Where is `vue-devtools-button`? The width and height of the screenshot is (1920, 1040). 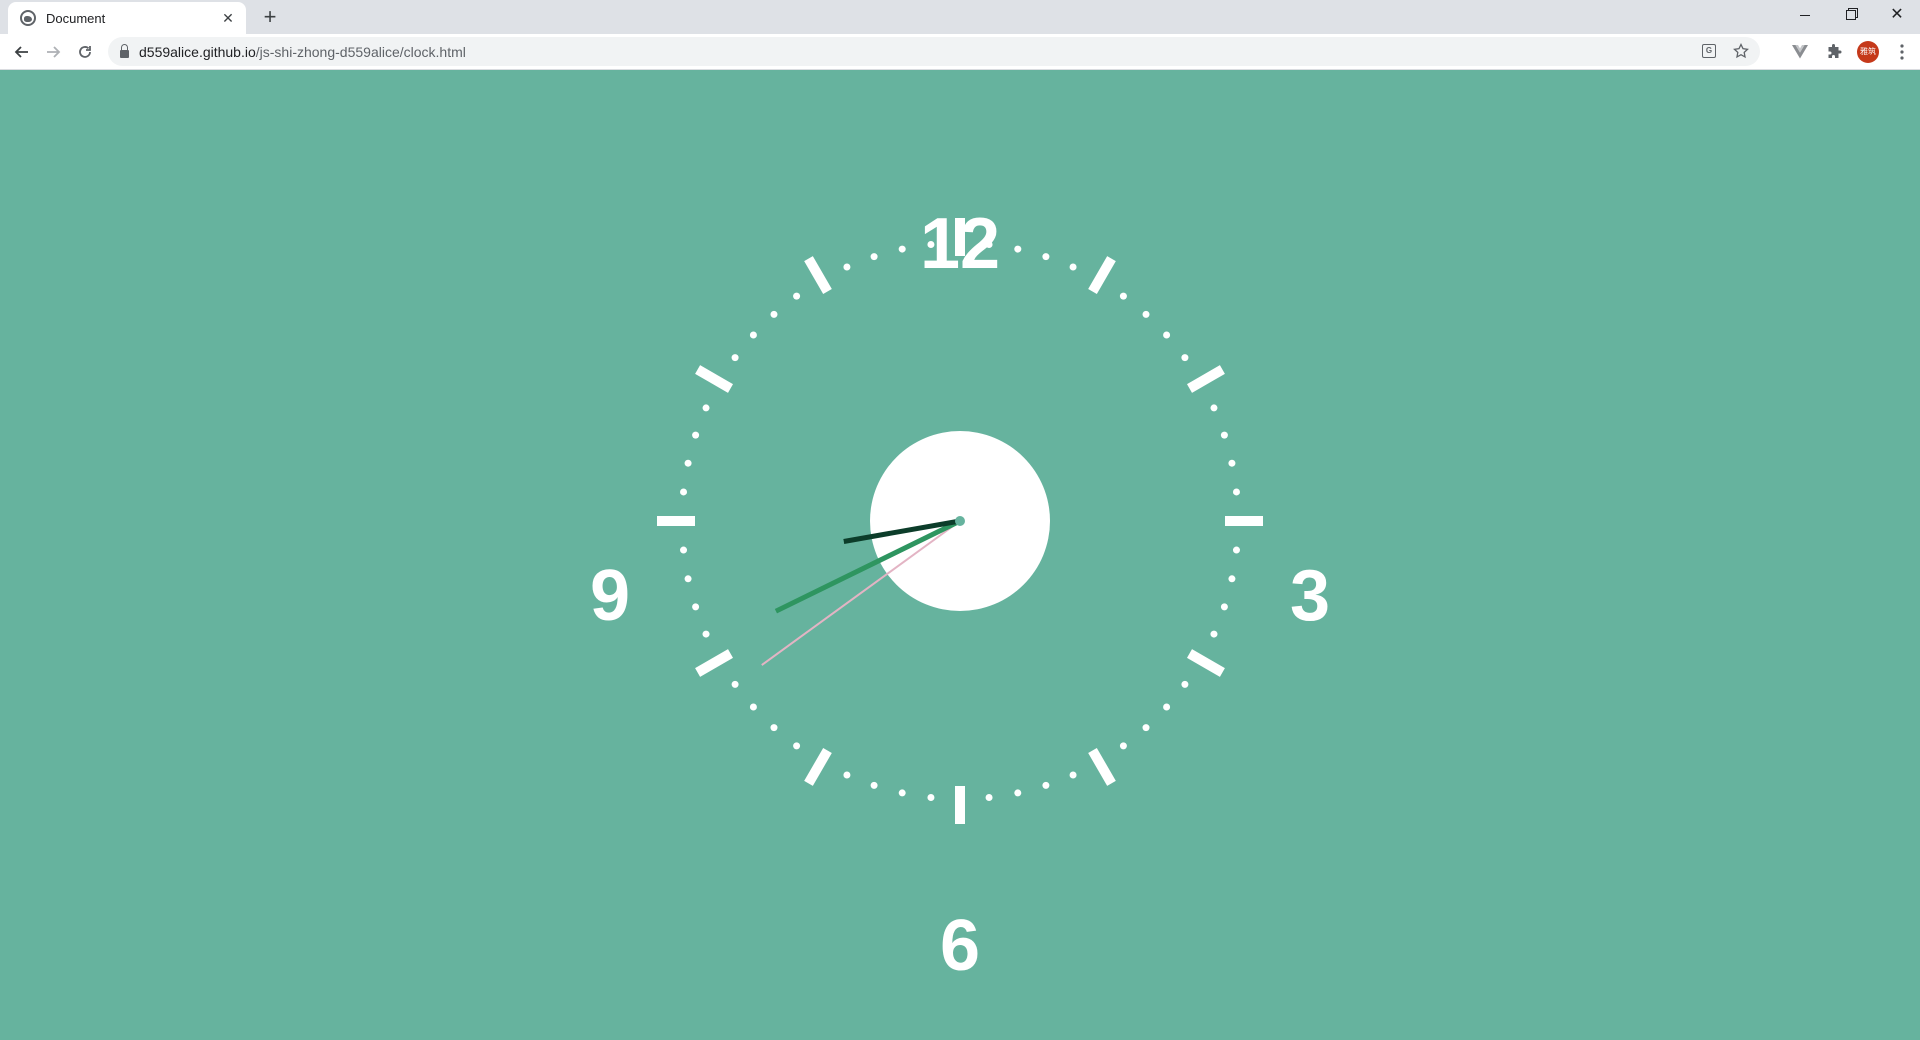 vue-devtools-button is located at coordinates (1800, 52).